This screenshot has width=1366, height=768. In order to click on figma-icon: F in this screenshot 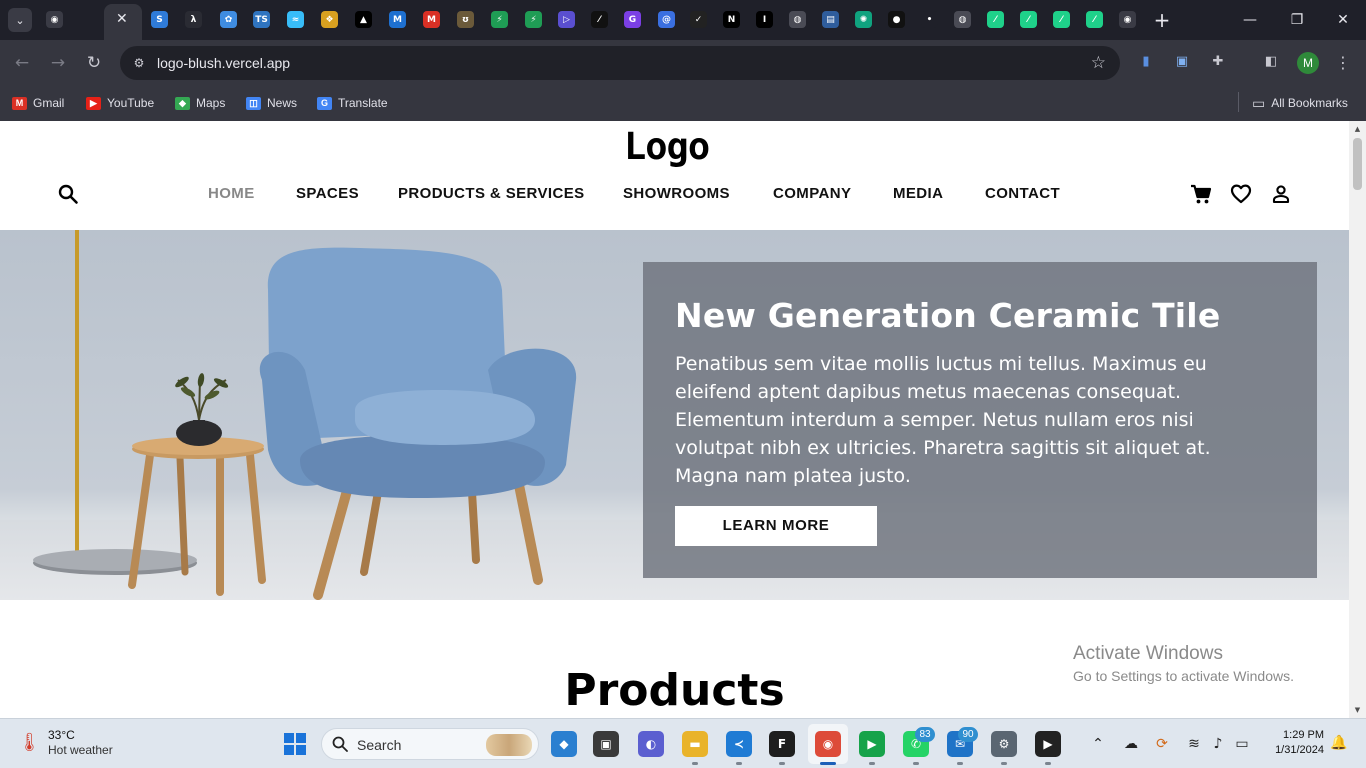, I will do `click(782, 744)`.